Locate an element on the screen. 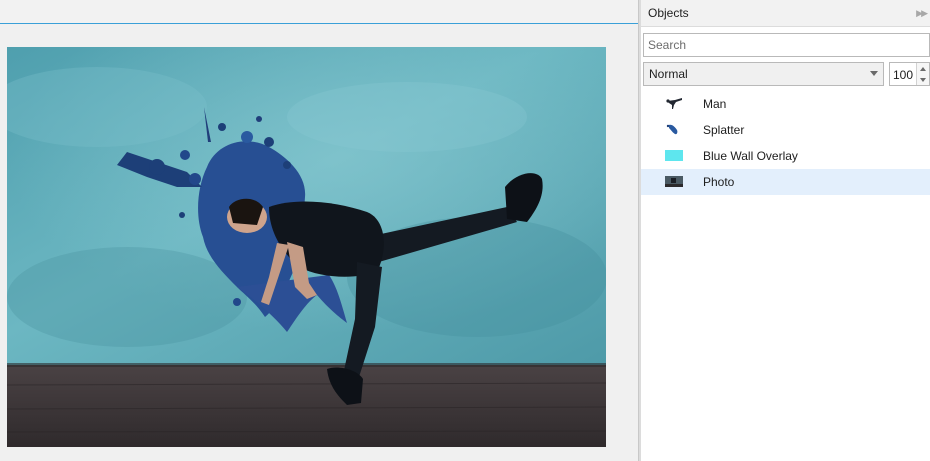 Image resolution: width=930 pixels, height=461 pixels. layer-item-blue-wall-overlay: Blue Wall Overlay is located at coordinates (785, 156).